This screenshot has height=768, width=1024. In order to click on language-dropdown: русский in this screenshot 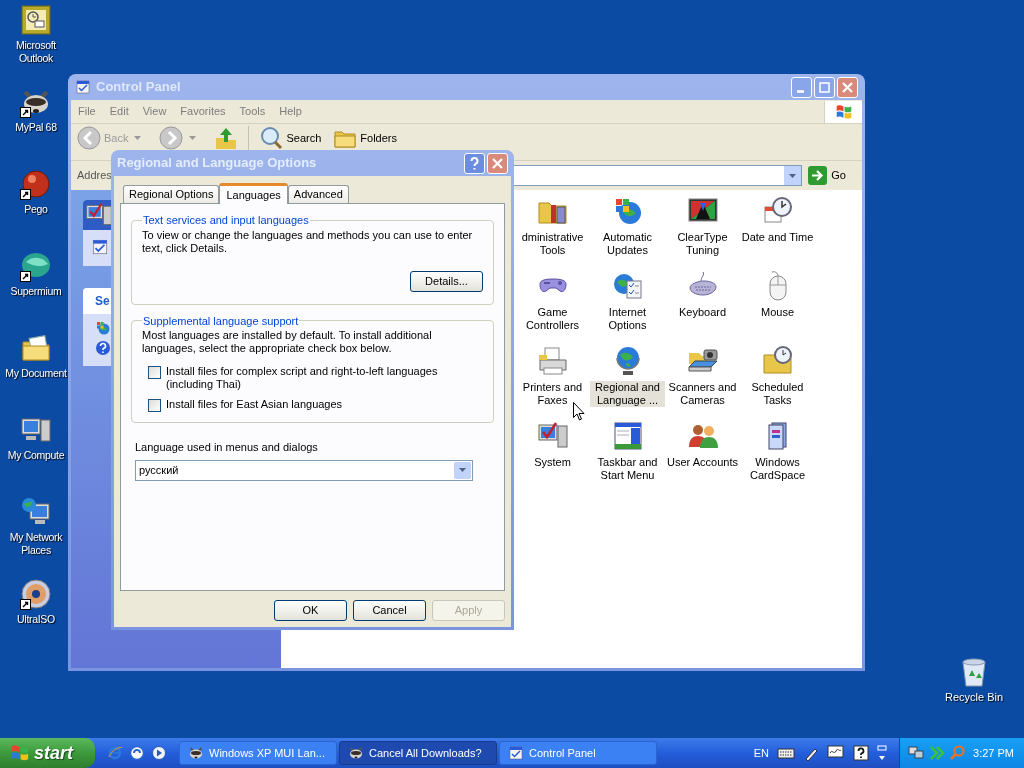, I will do `click(304, 470)`.